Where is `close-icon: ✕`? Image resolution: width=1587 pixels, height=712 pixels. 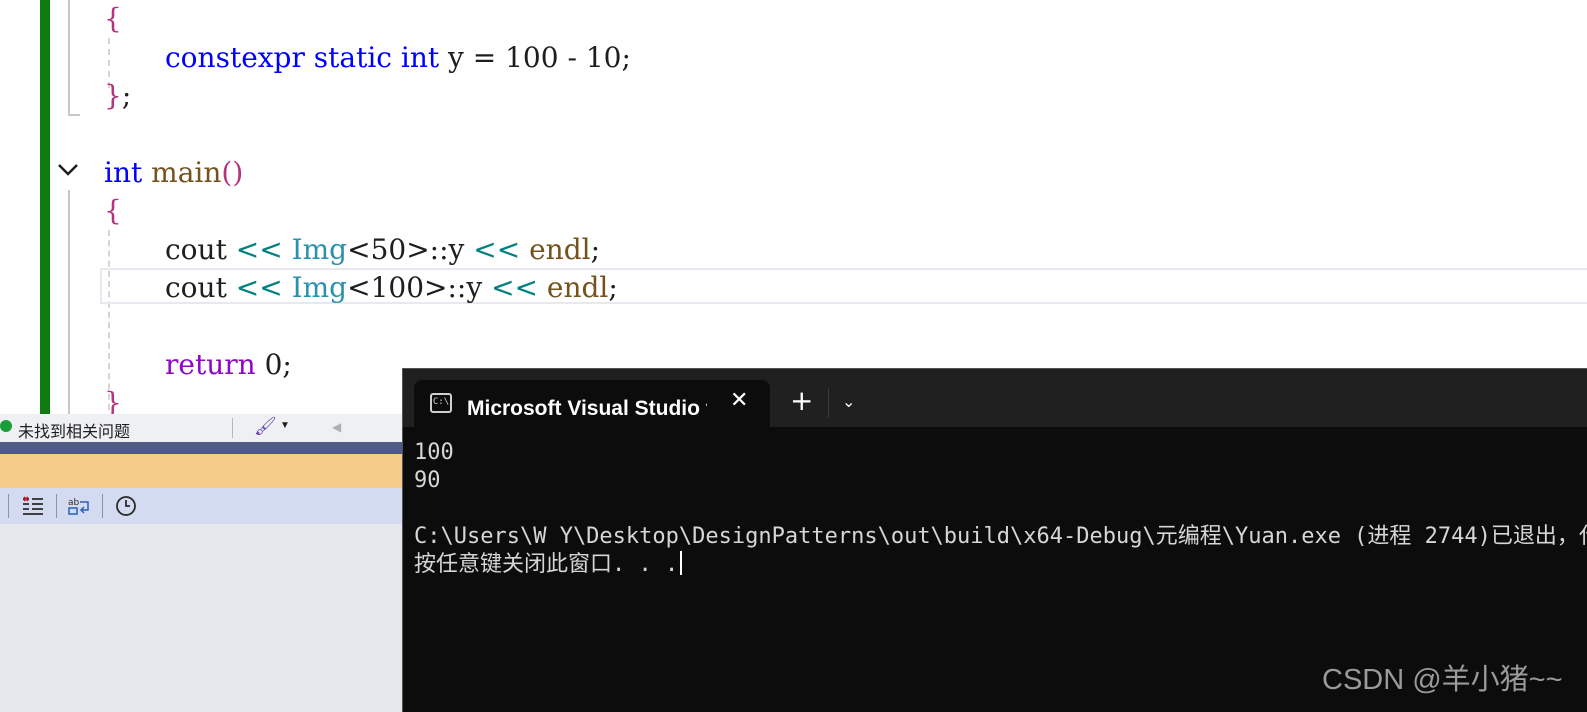 close-icon: ✕ is located at coordinates (739, 400).